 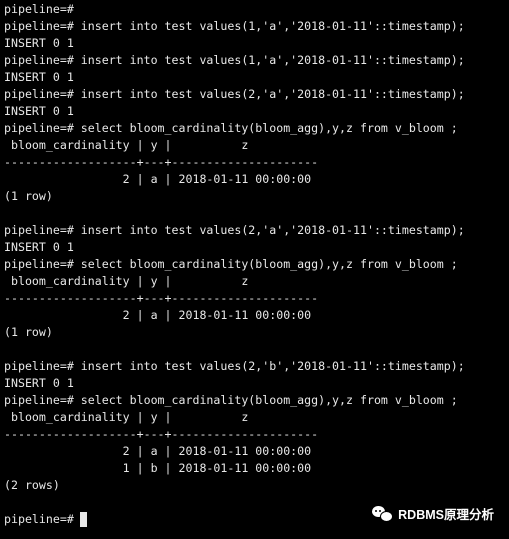 What do you see at coordinates (39, 9) in the screenshot?
I see `terminal-line: pipeline=#` at bounding box center [39, 9].